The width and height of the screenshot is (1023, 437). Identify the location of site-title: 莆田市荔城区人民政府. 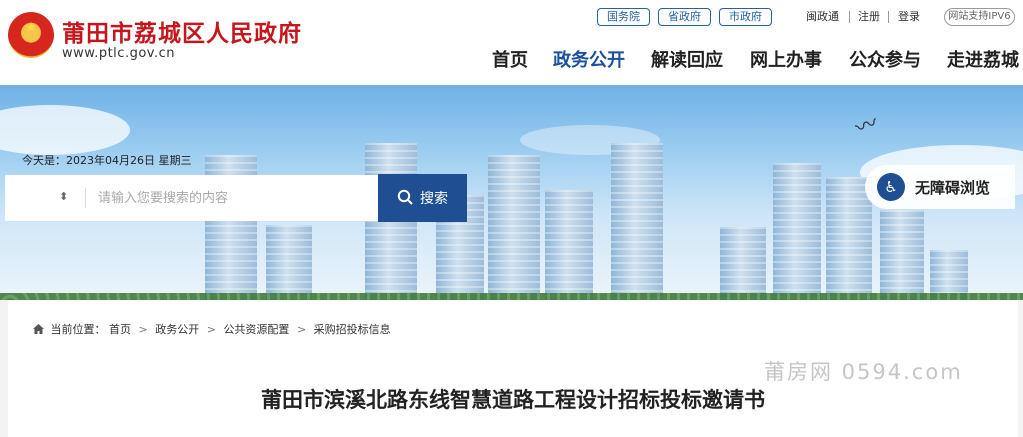
(182, 31).